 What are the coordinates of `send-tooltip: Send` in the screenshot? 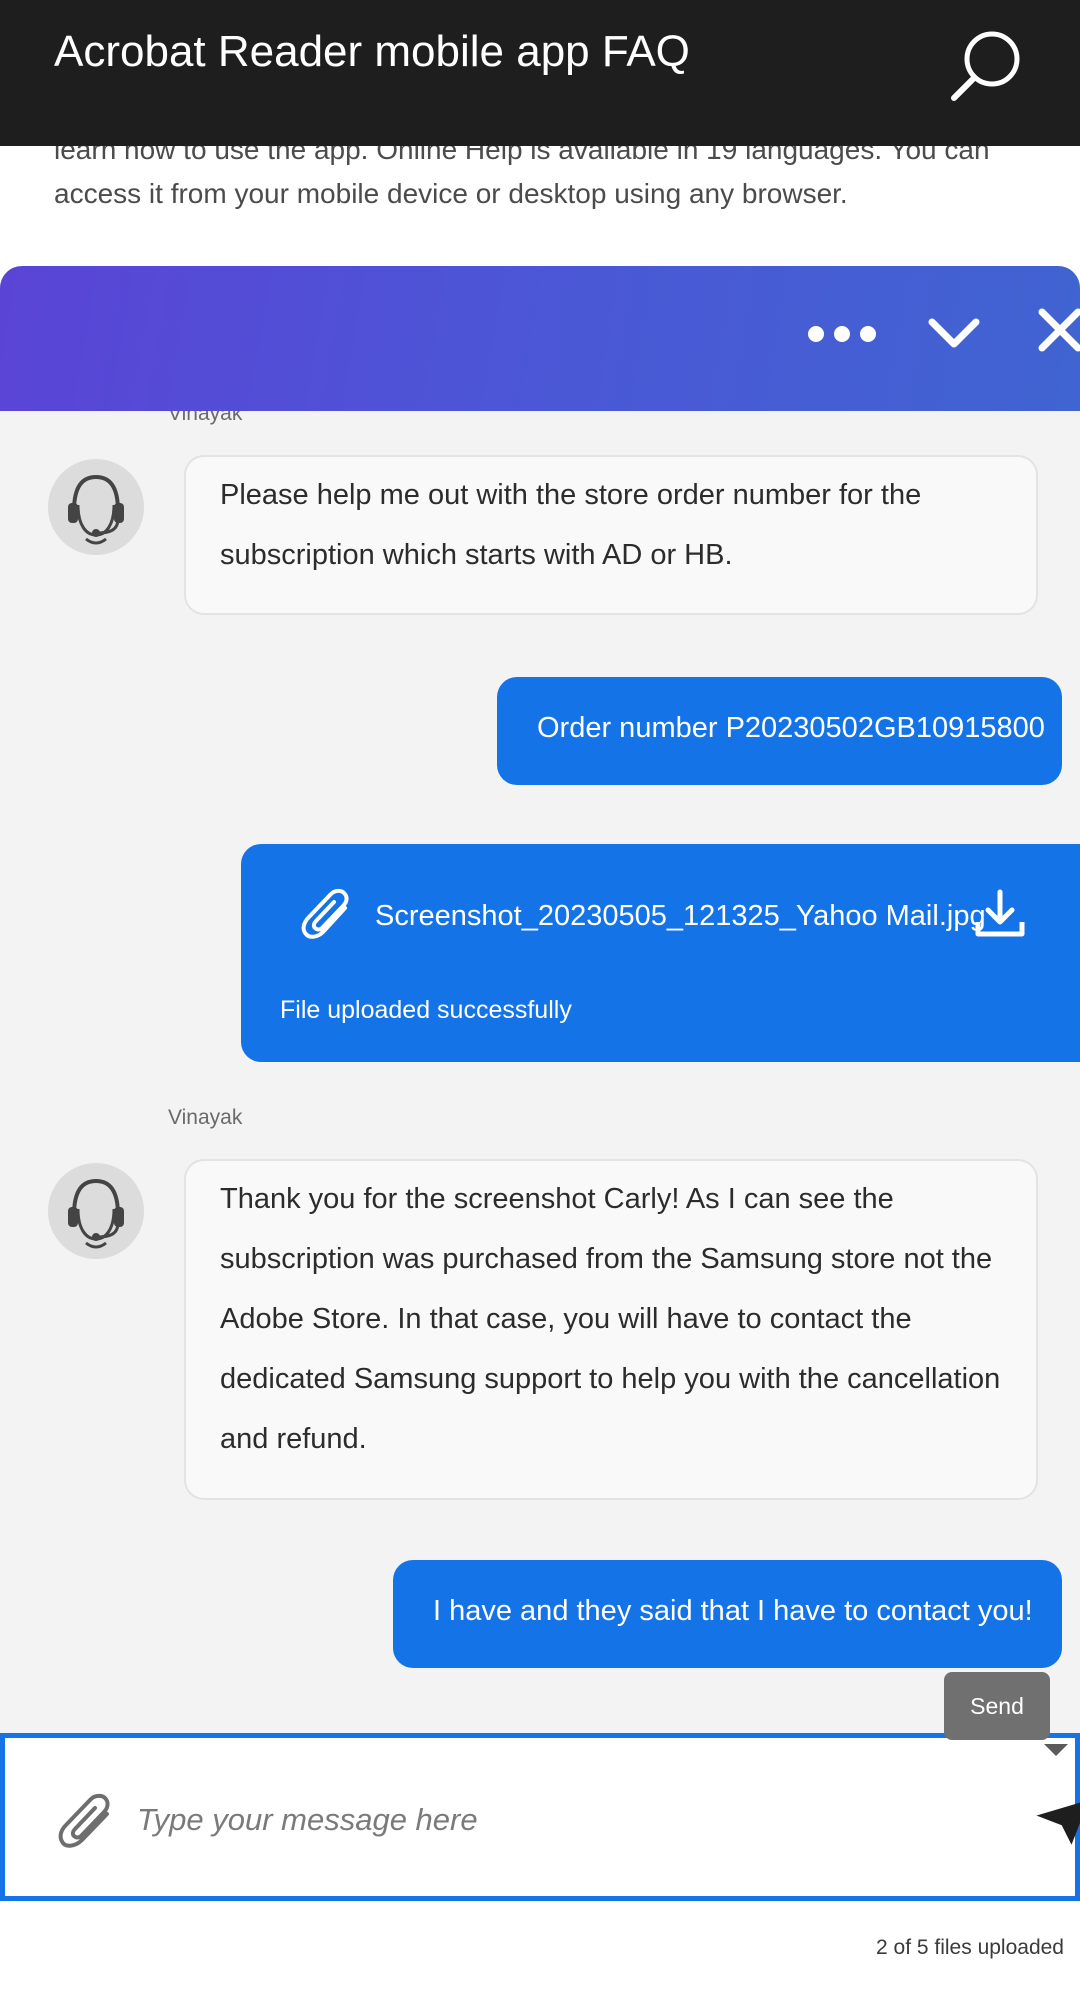 It's located at (997, 1706).